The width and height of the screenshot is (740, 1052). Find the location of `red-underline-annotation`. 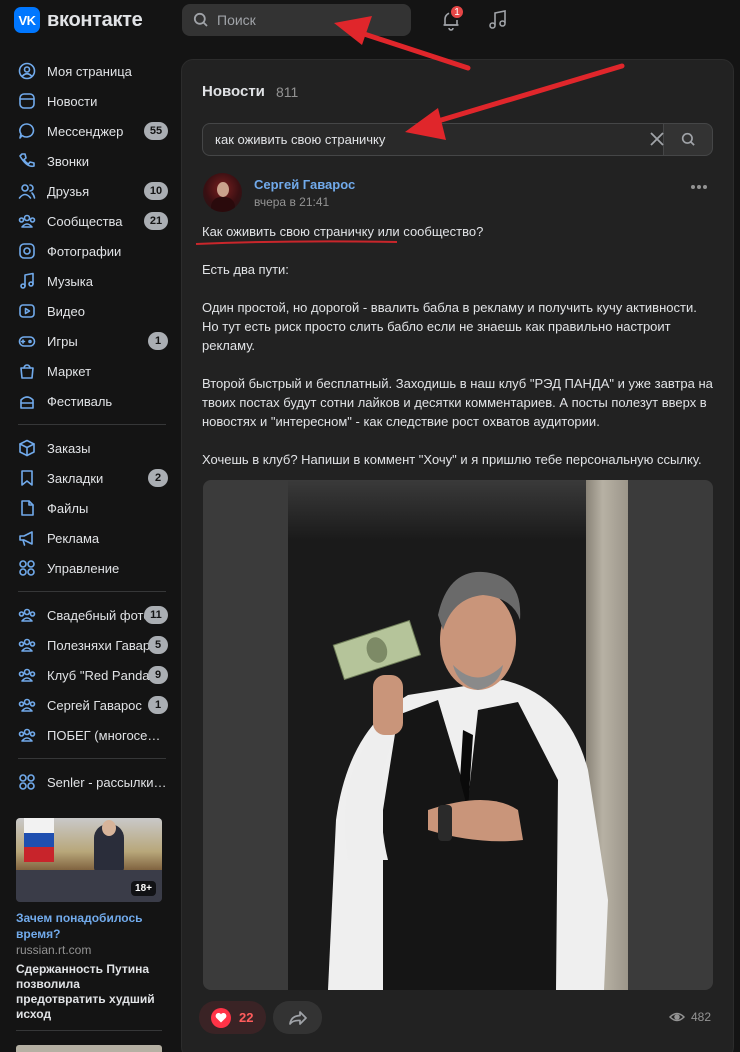

red-underline-annotation is located at coordinates (296, 242).